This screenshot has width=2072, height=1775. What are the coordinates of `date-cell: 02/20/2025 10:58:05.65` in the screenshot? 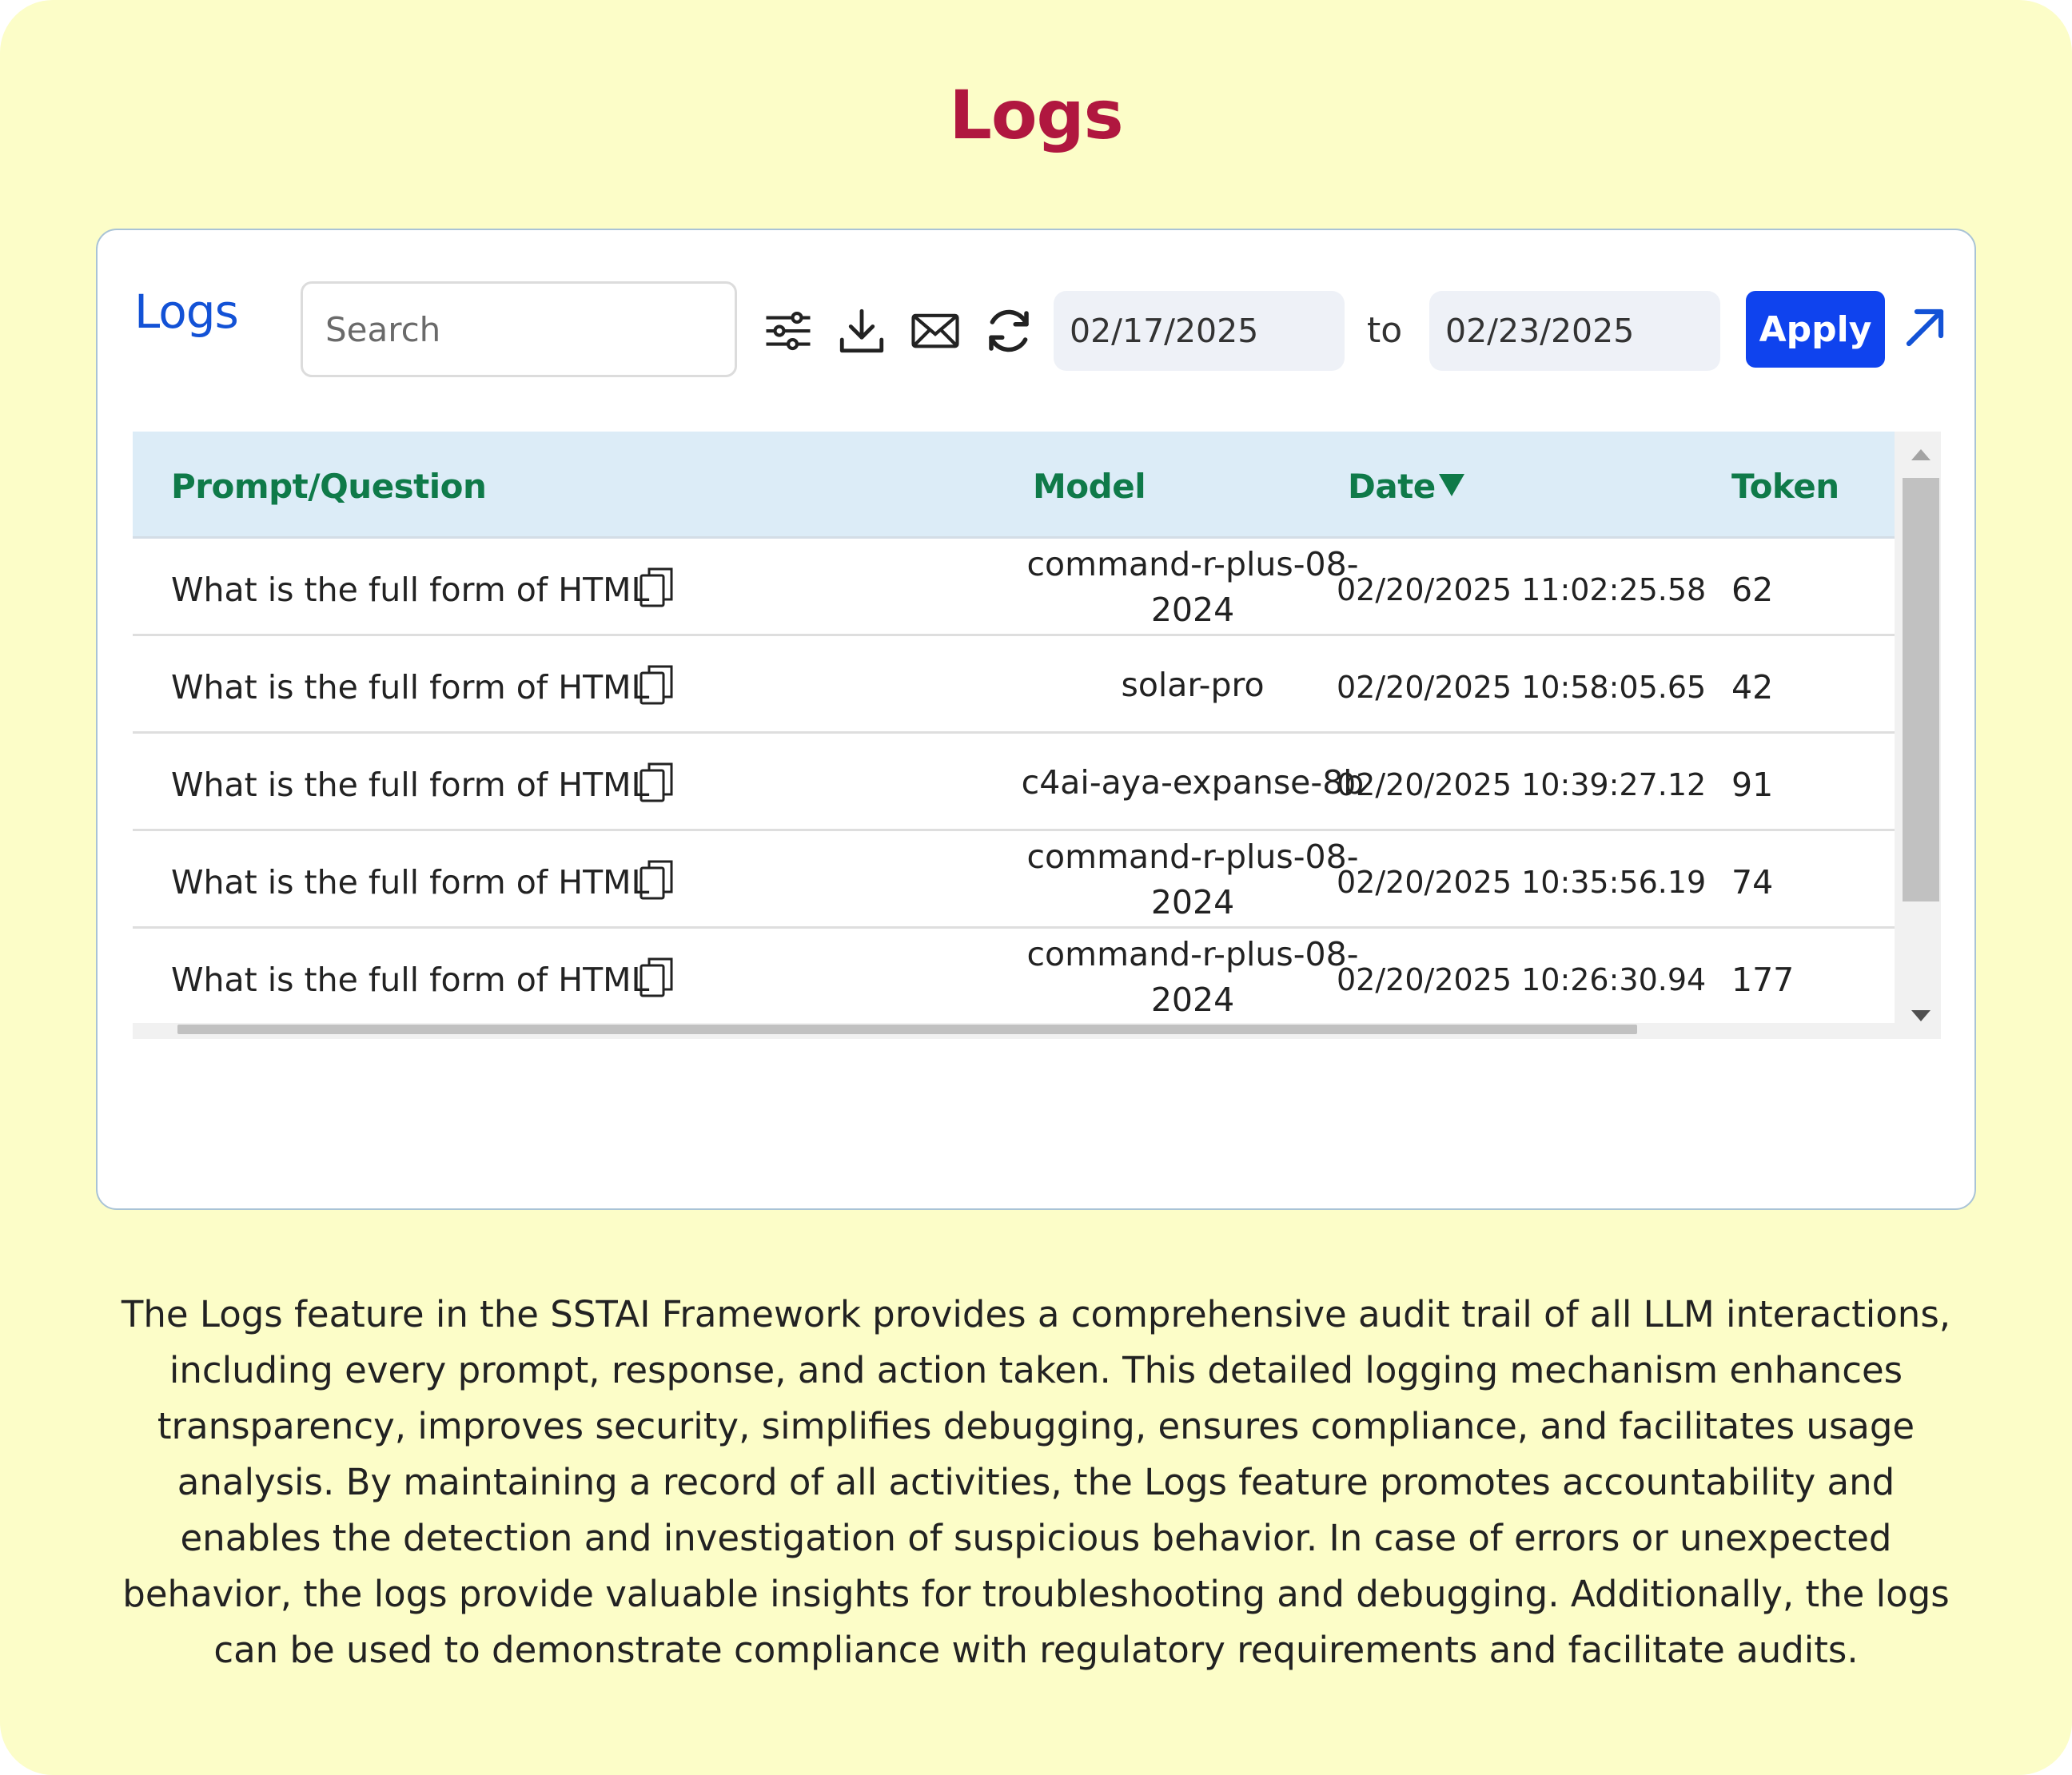 It's located at (1522, 687).